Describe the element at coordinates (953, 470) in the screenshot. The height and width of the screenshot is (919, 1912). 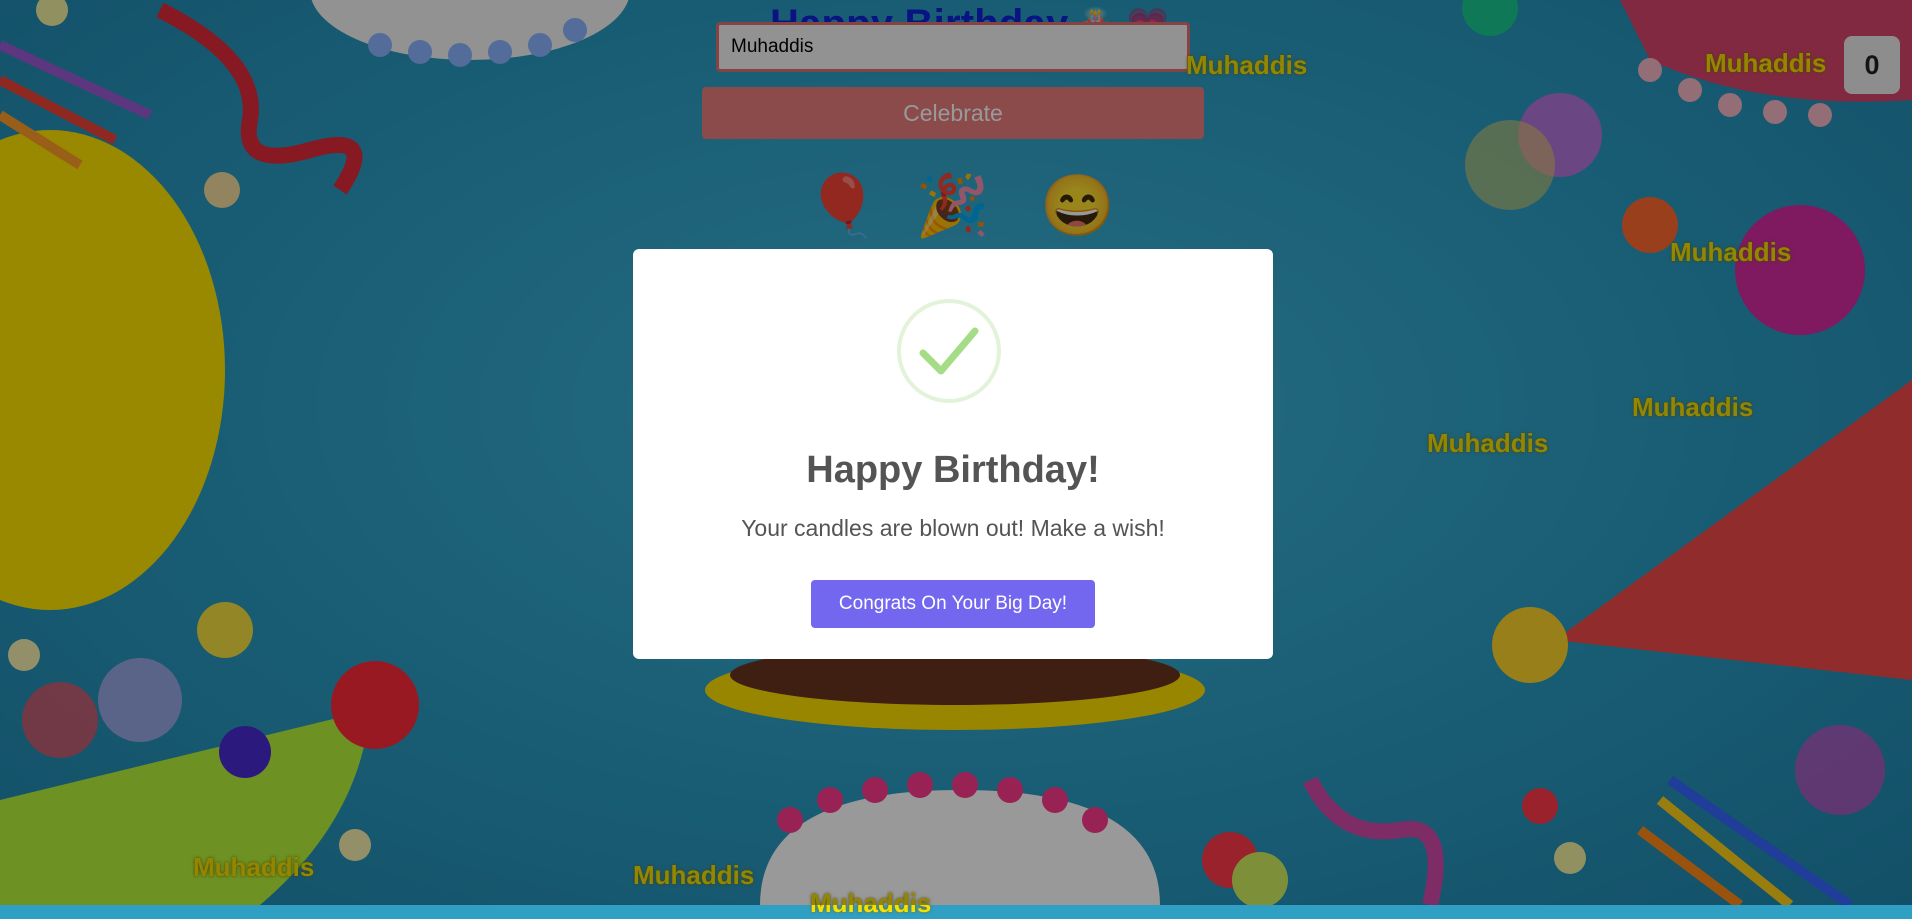
I see `modal-title: Happy Birthday!` at that location.